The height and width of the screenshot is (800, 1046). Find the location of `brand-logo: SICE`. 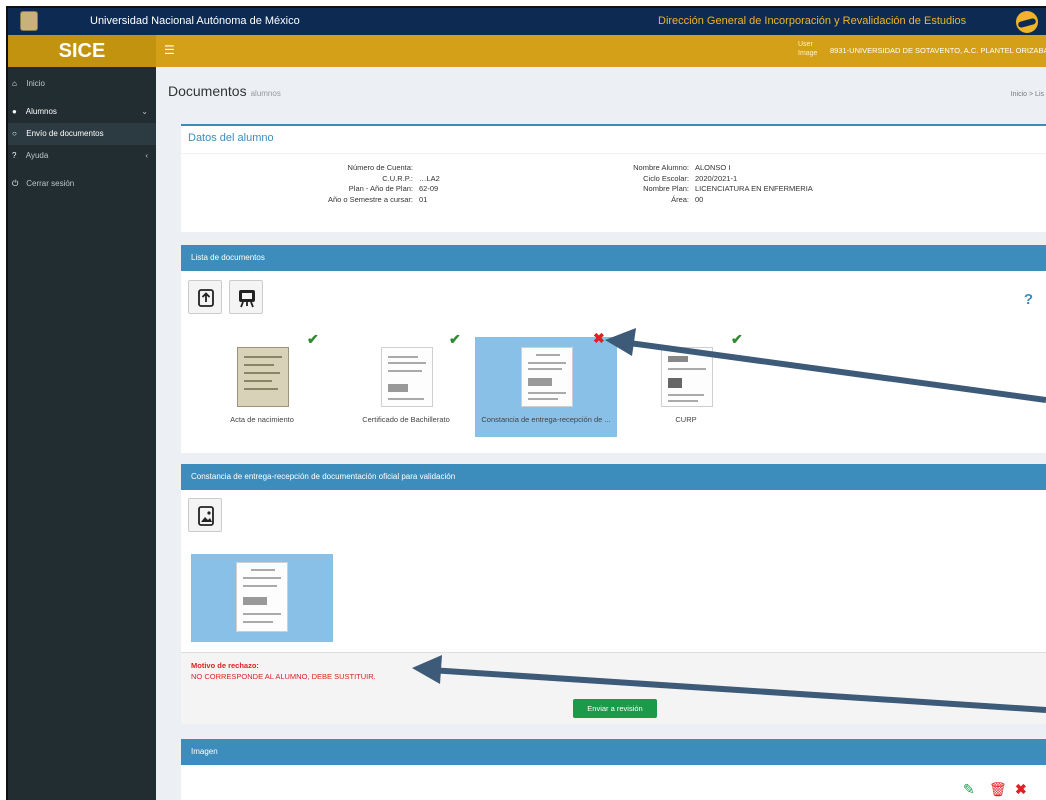

brand-logo: SICE is located at coordinates (82, 51).